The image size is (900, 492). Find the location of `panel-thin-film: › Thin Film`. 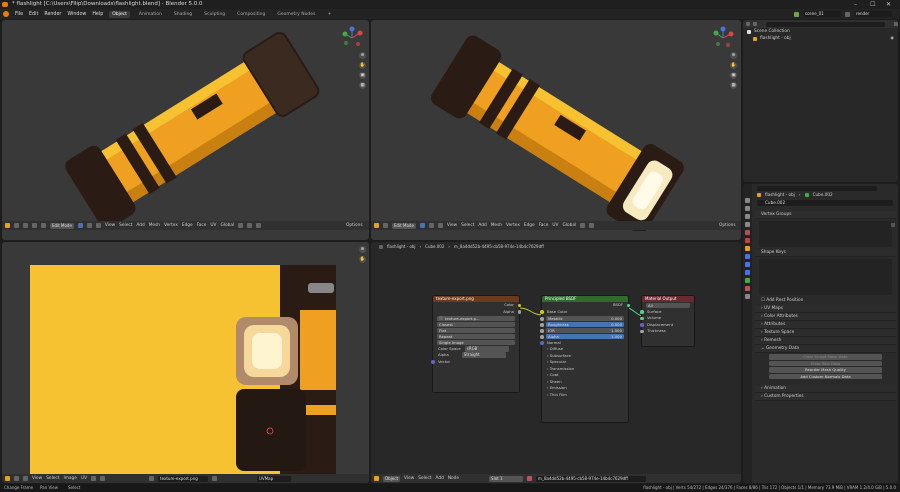

panel-thin-film: › Thin Film is located at coordinates (585, 395).